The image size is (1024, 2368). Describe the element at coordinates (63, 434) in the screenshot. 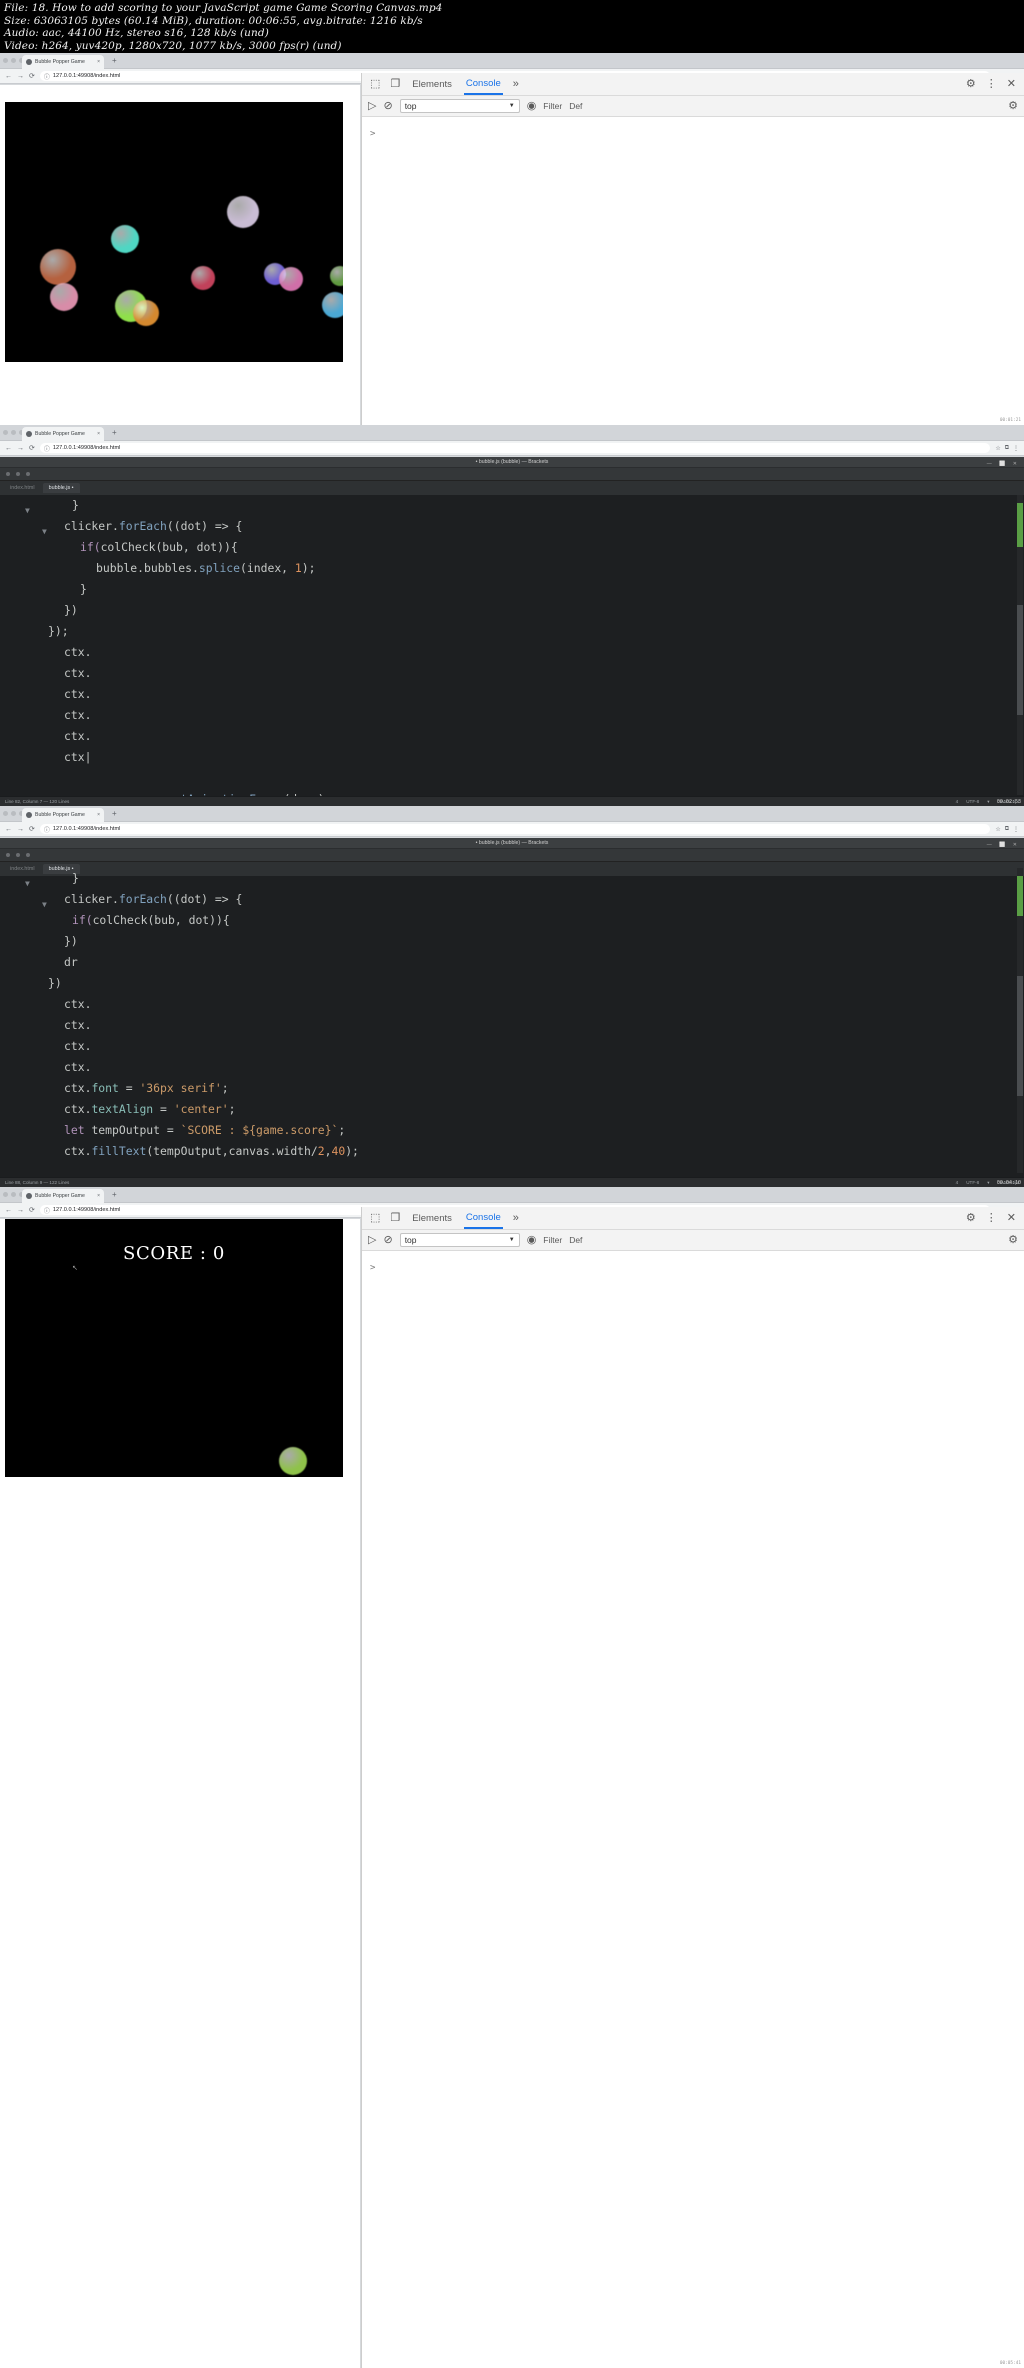

I see `browser-tab-2: Bubble Popper Game ×` at that location.